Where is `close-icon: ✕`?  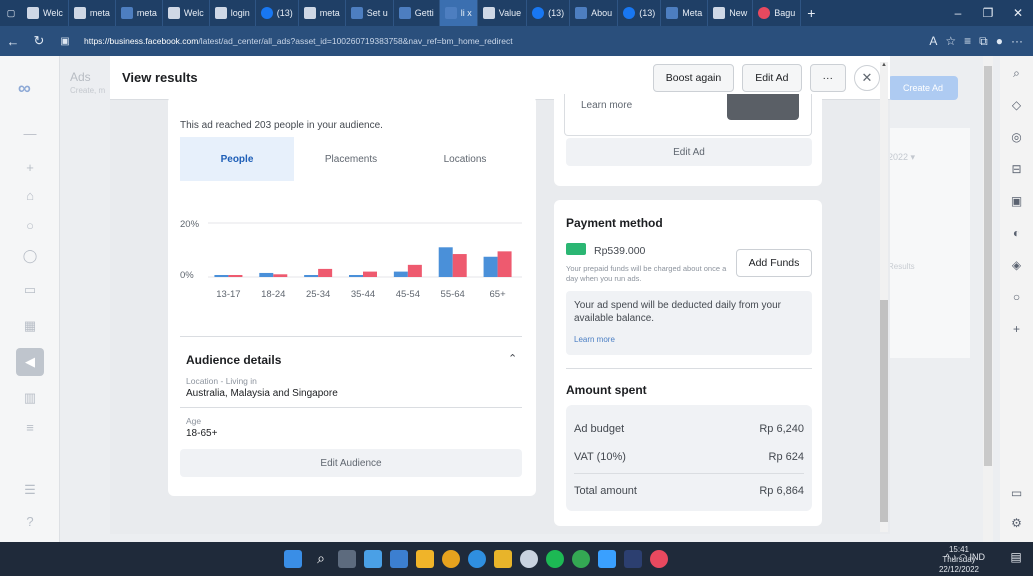 close-icon: ✕ is located at coordinates (867, 77).